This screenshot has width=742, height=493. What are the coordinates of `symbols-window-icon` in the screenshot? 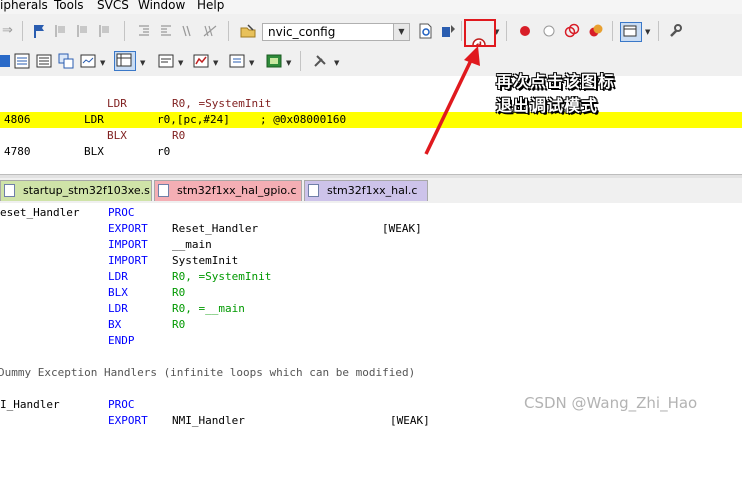 It's located at (44, 61).